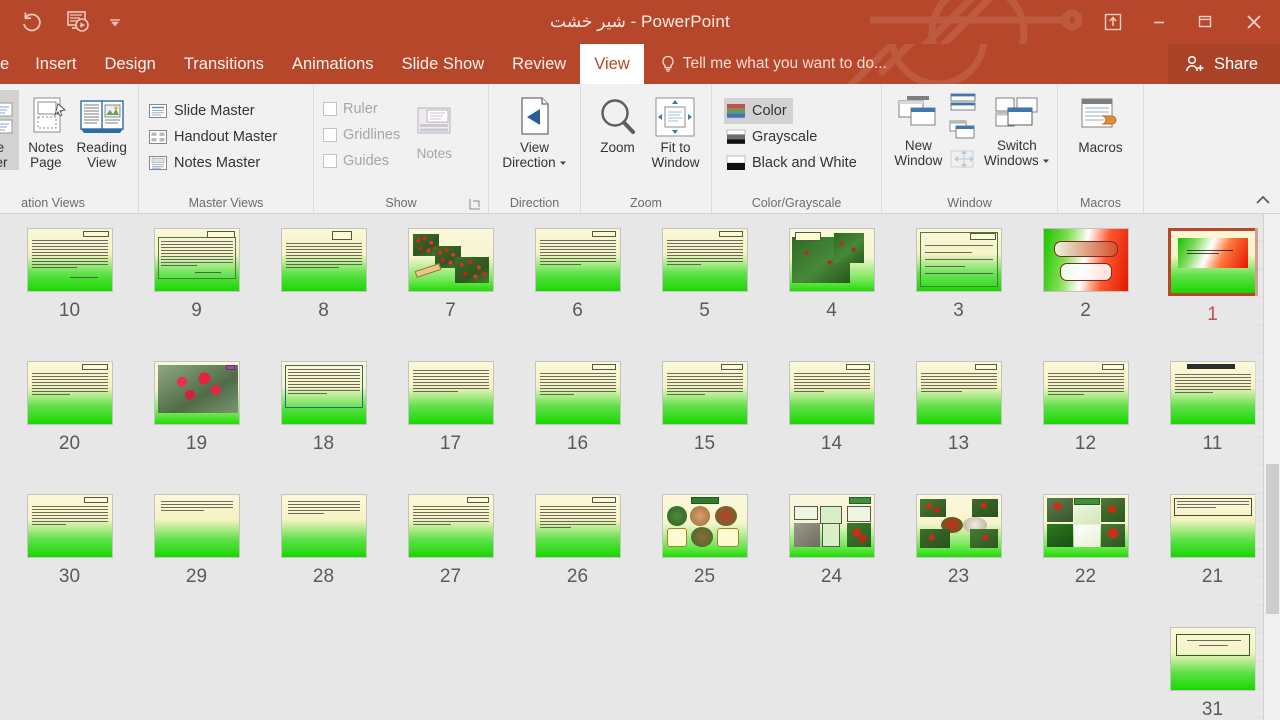 This screenshot has width=1280, height=720. What do you see at coordinates (214, 137) in the screenshot?
I see `handout-master-button: Handout Master` at bounding box center [214, 137].